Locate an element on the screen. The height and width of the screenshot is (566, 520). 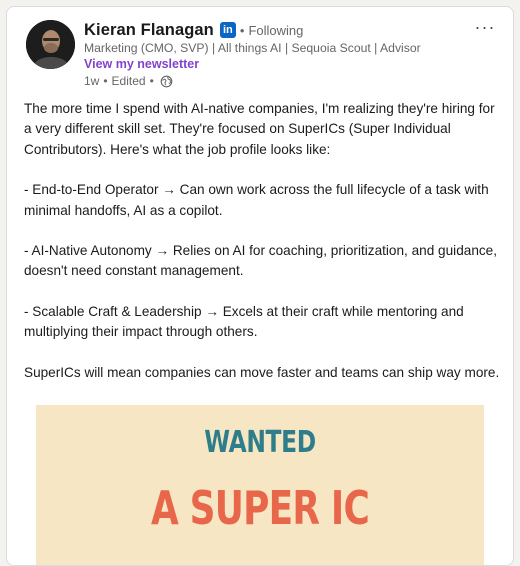
globe-icon is located at coordinates (166, 81).